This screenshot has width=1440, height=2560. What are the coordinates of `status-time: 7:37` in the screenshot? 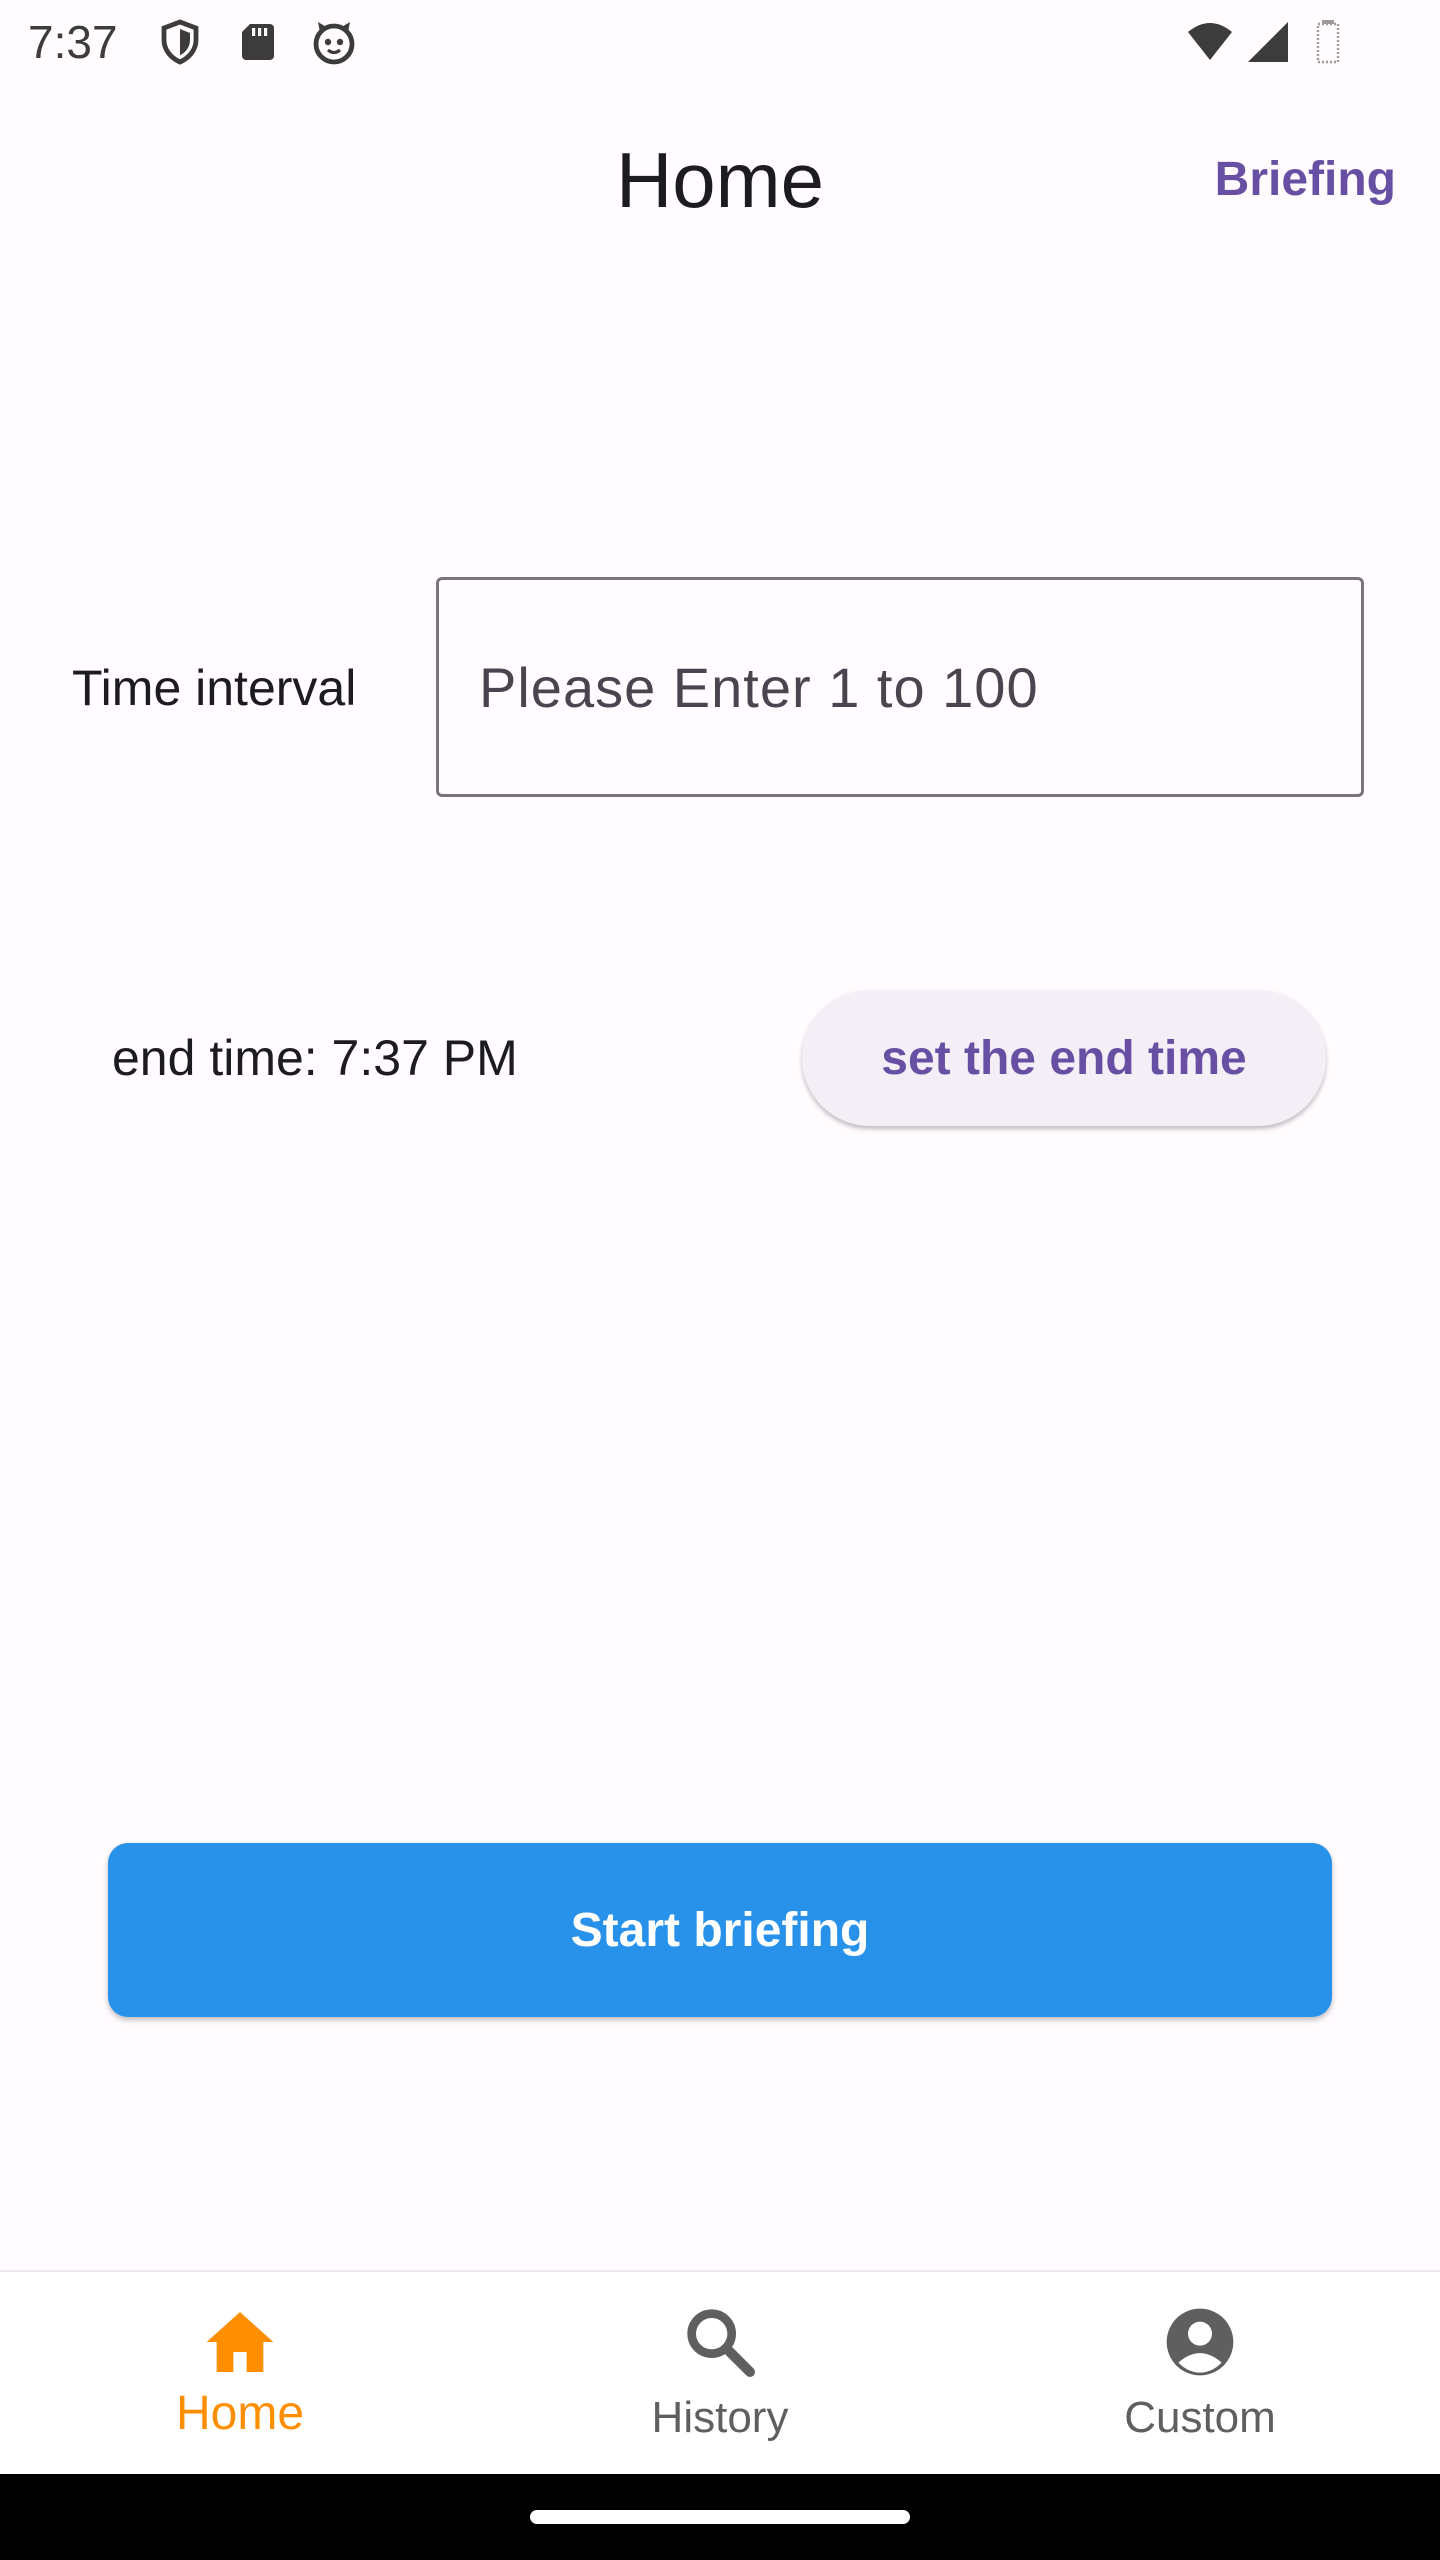 It's located at (73, 42).